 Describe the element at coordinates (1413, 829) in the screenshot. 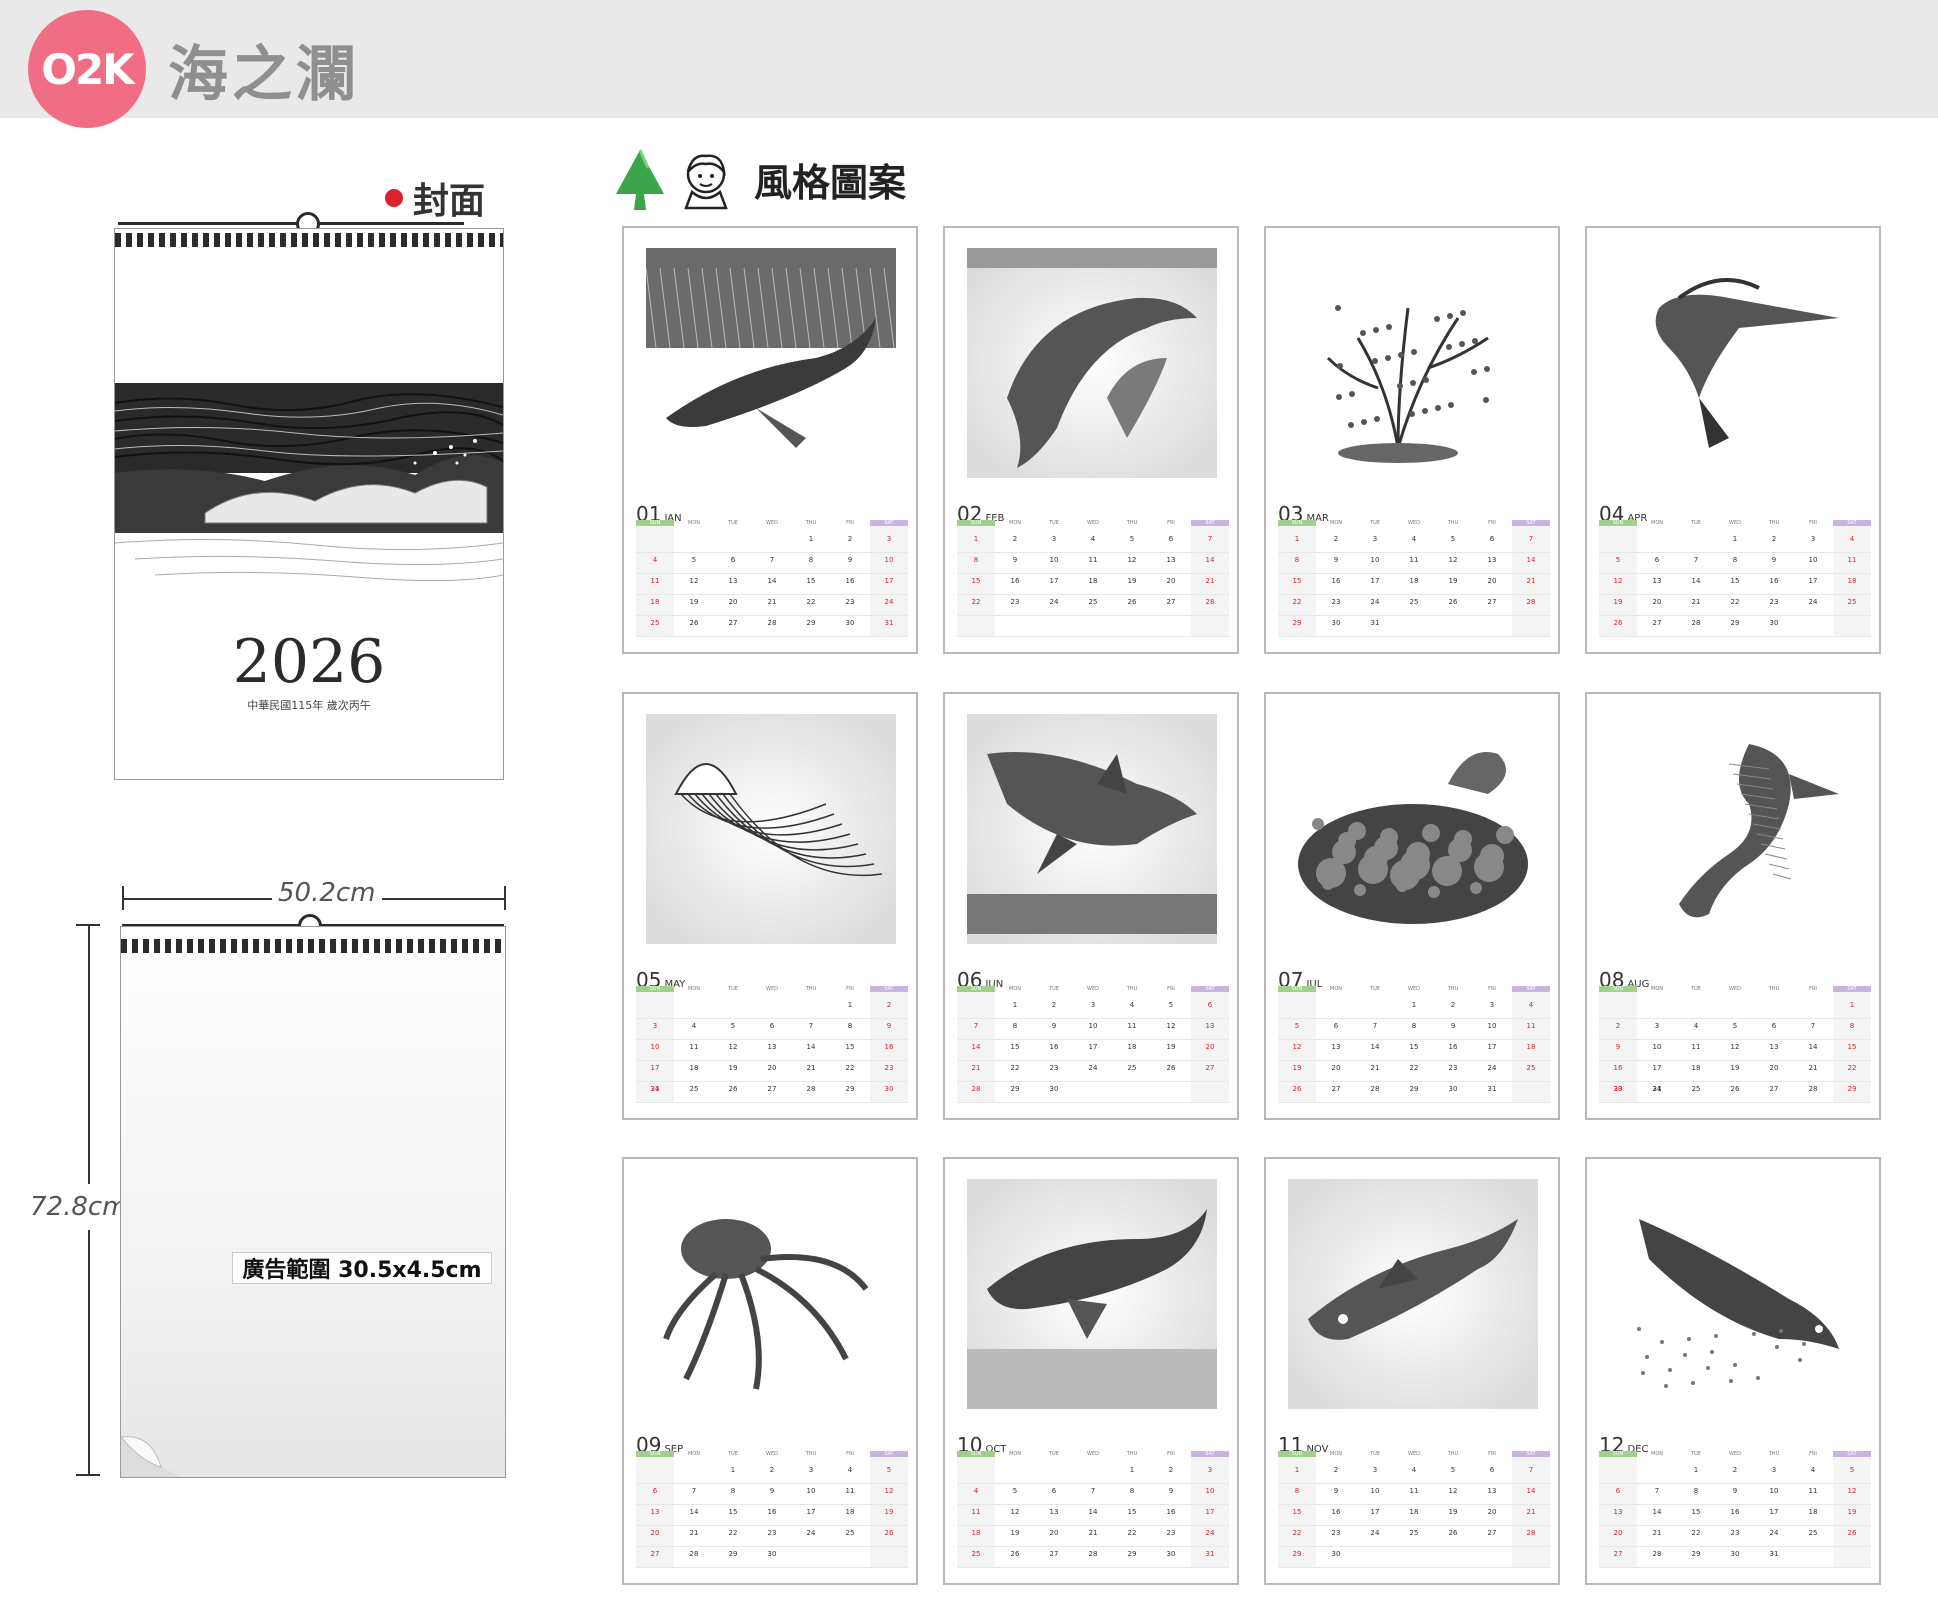

I see `month-artwork` at that location.